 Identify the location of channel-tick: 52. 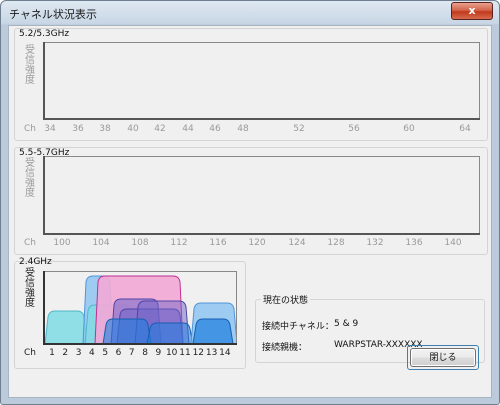
(299, 129).